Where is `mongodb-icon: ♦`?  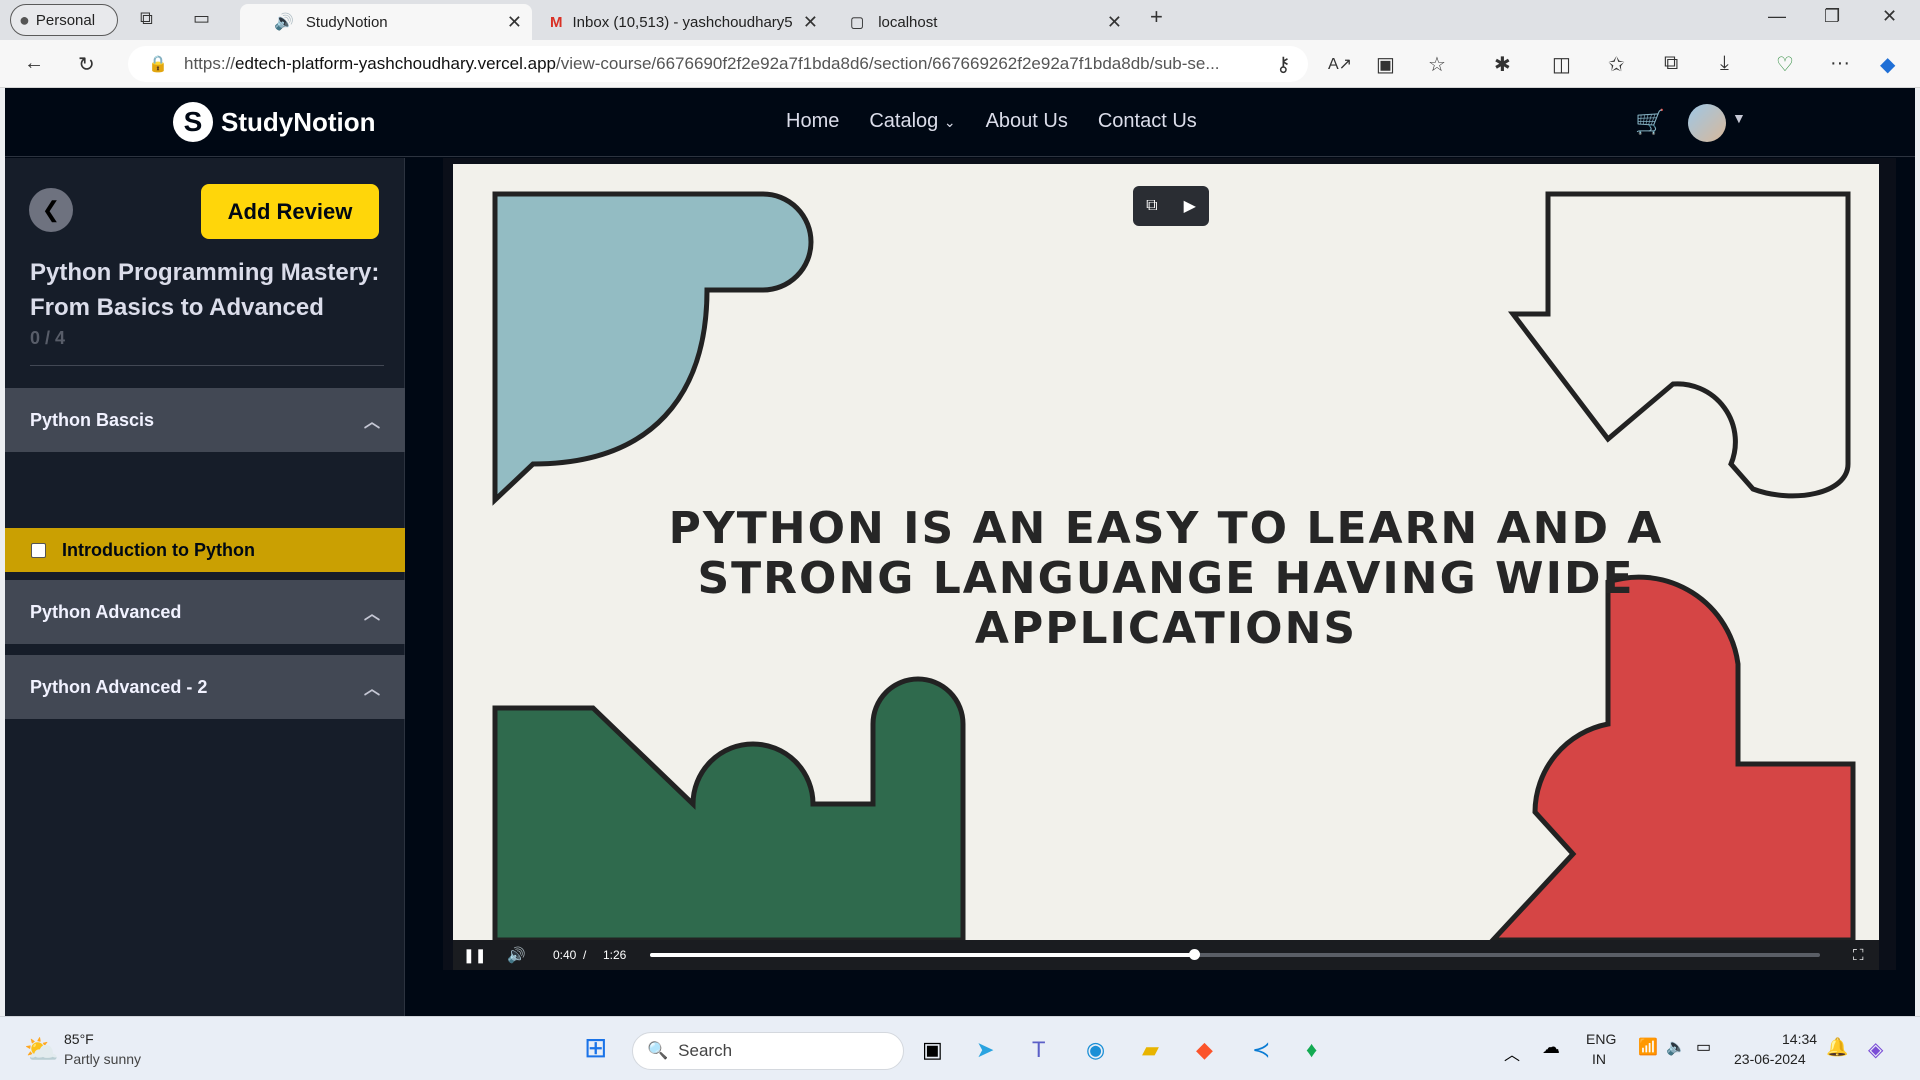 mongodb-icon: ♦ is located at coordinates (1311, 1050).